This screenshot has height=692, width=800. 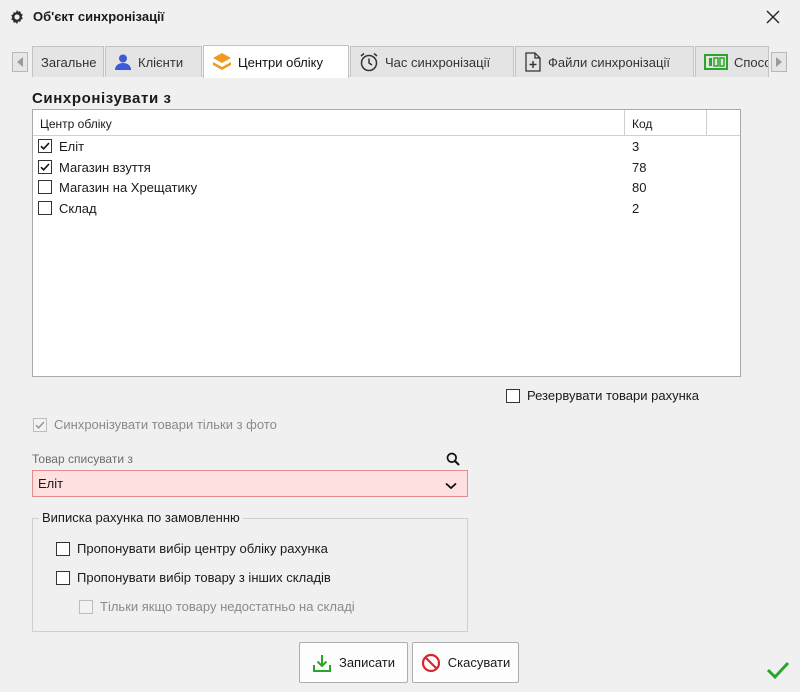 I want to click on row-center-name: Магазин на Хрещатику, so click(x=128, y=187).